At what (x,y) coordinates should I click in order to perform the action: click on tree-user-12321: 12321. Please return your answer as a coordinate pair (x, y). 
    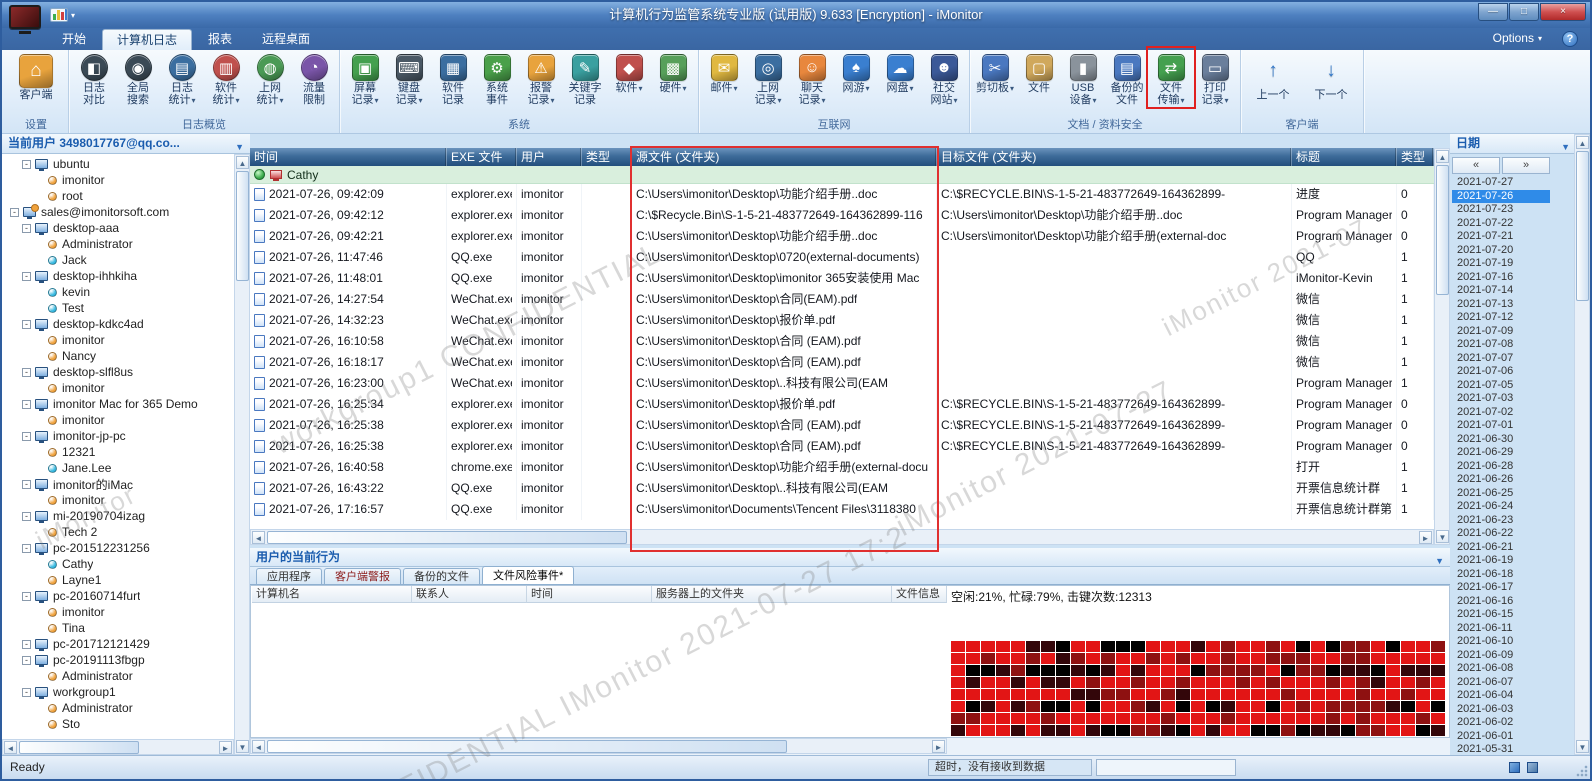
    Looking at the image, I should click on (118, 452).